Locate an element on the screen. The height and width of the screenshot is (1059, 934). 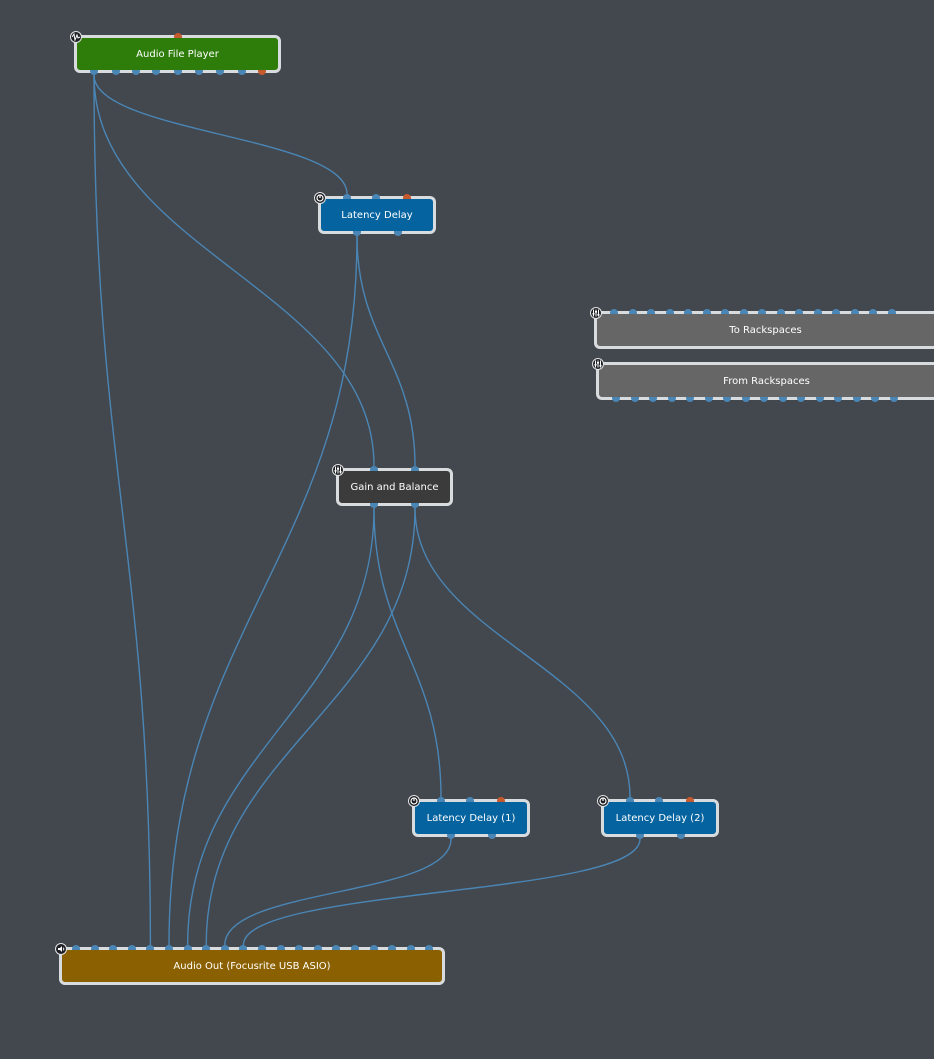
node-label: To Rackspaces is located at coordinates (765, 330).